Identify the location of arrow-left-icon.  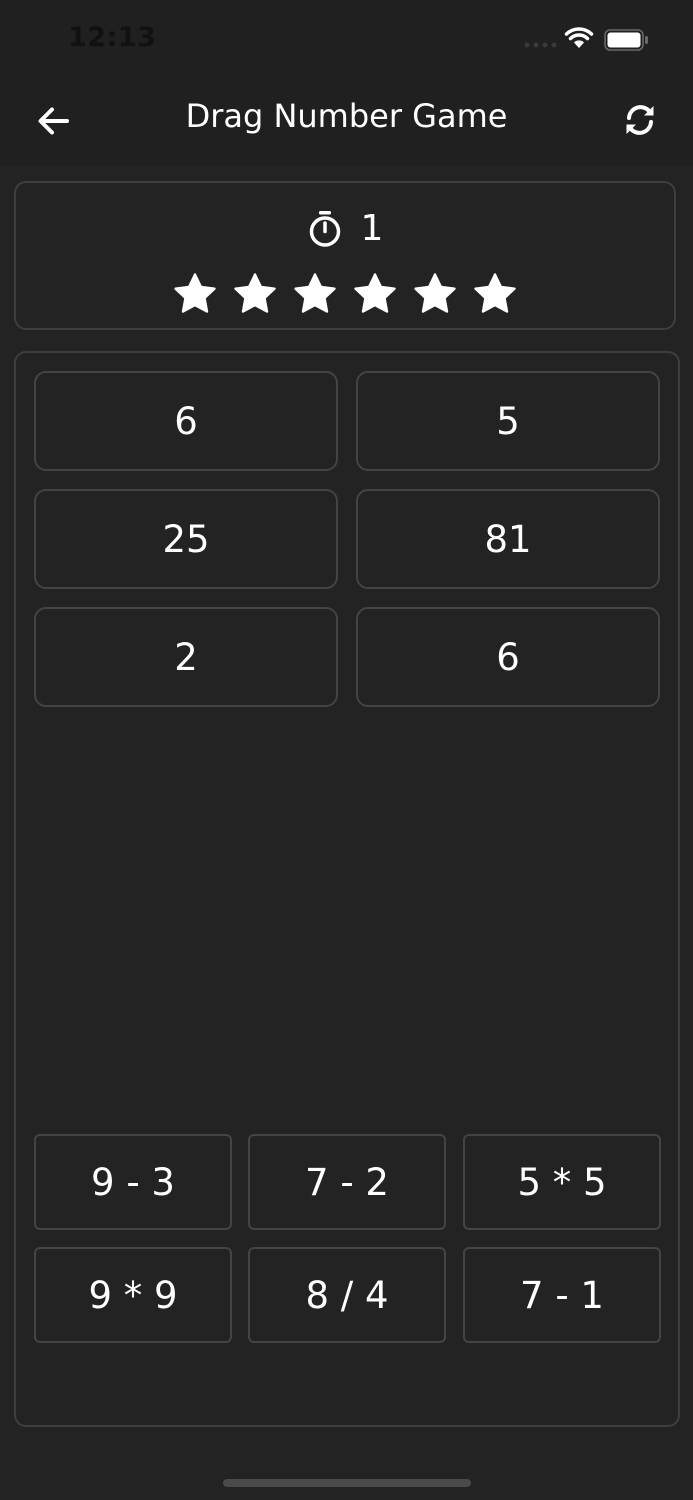
(53, 121).